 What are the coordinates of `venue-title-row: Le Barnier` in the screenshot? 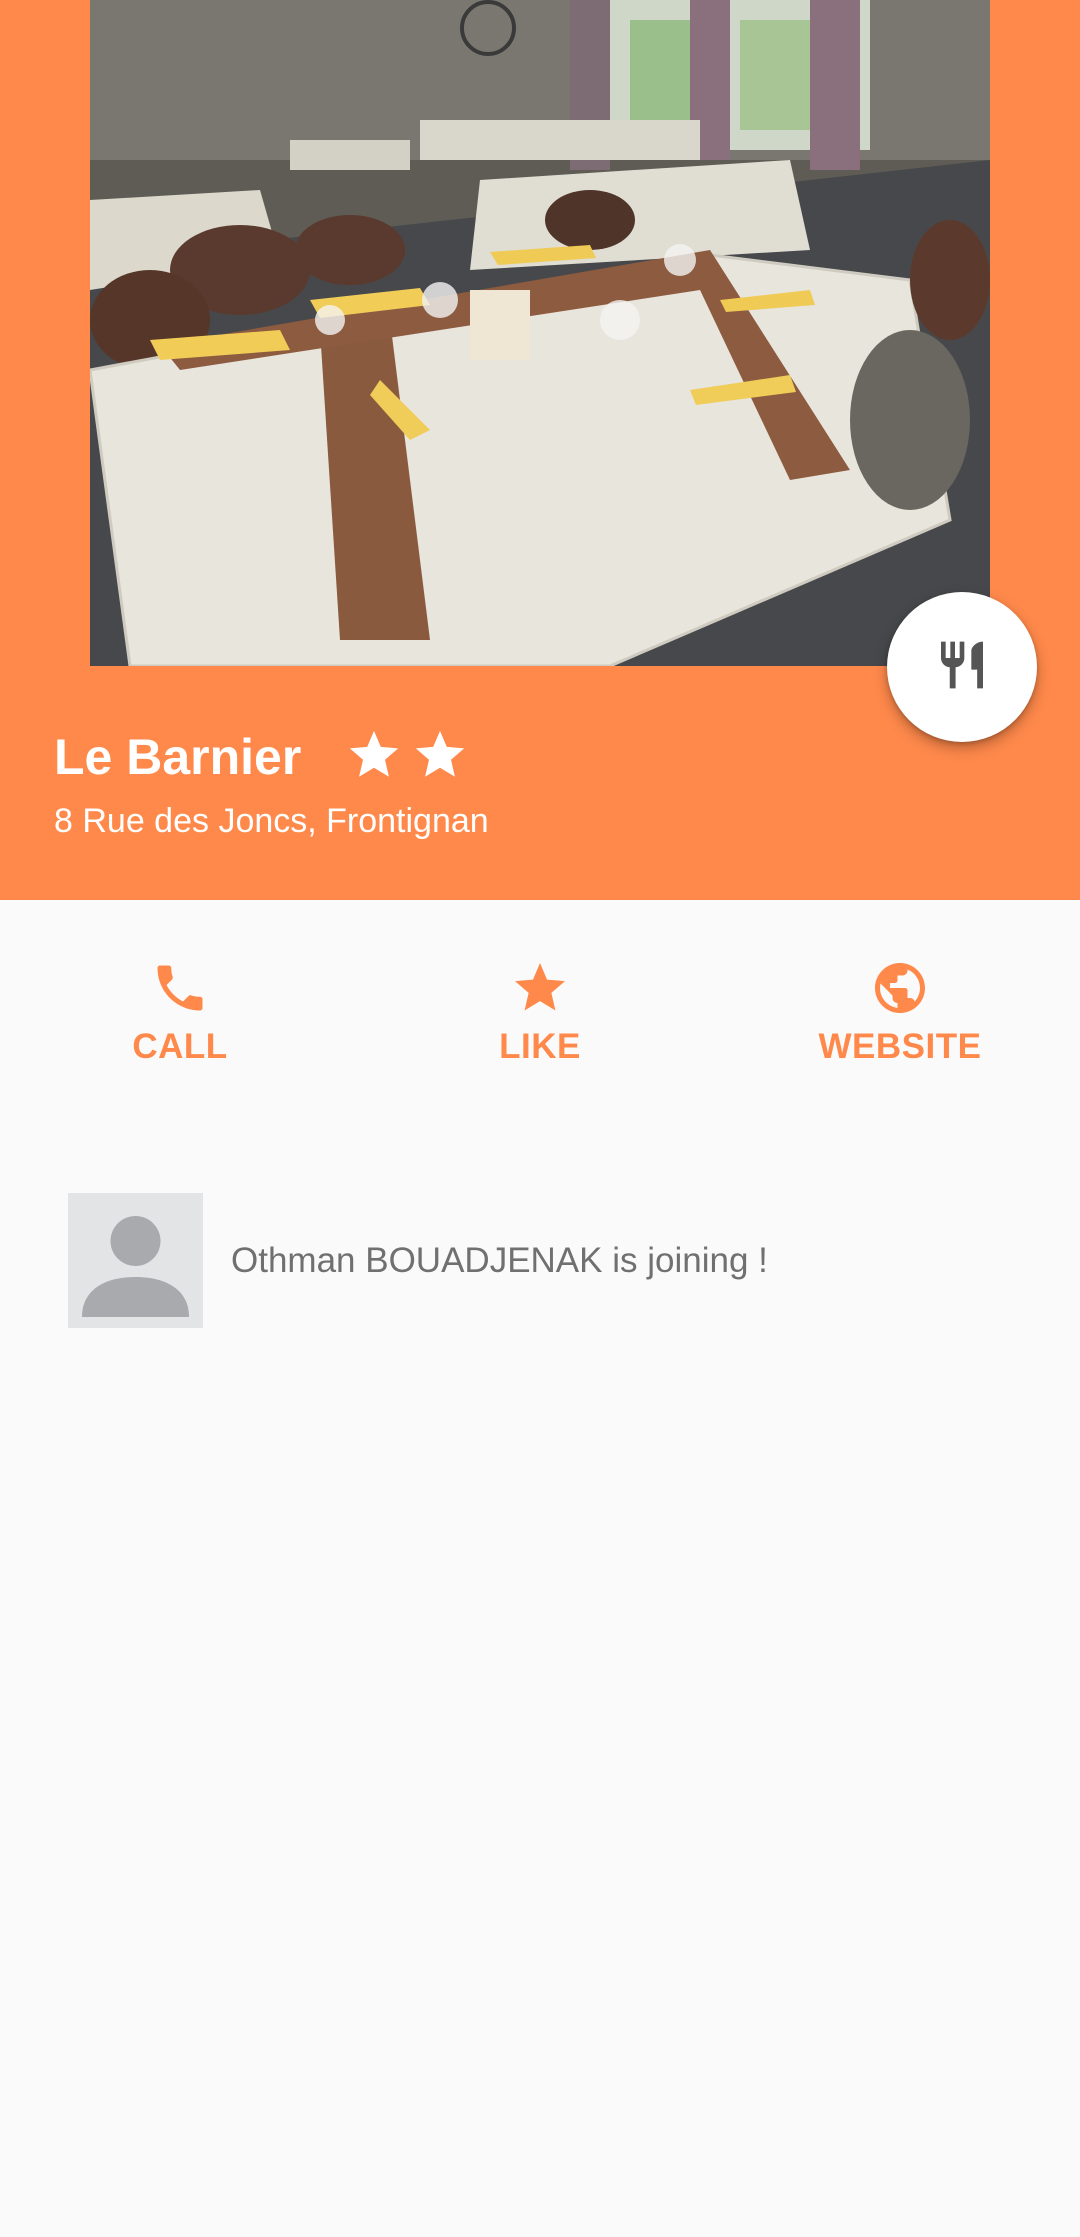 It's located at (261, 757).